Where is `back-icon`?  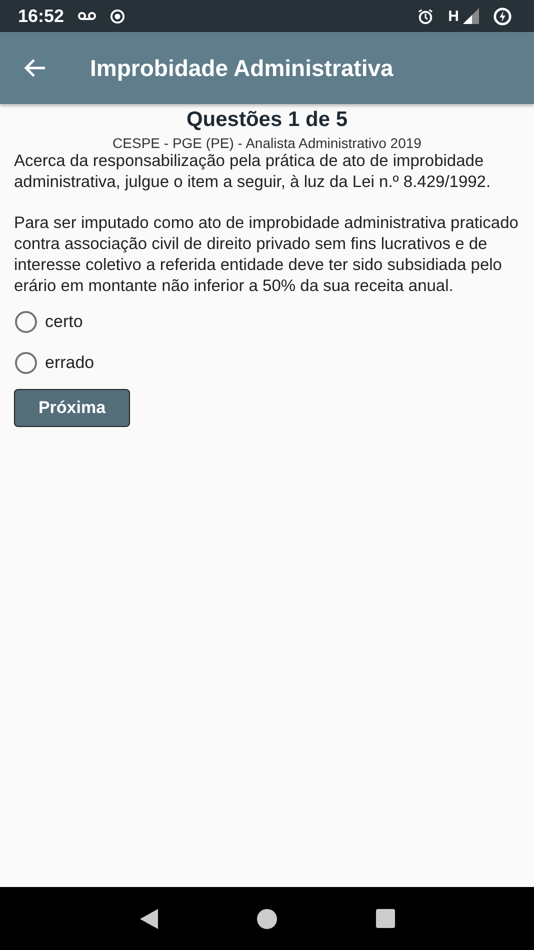
back-icon is located at coordinates (149, 918).